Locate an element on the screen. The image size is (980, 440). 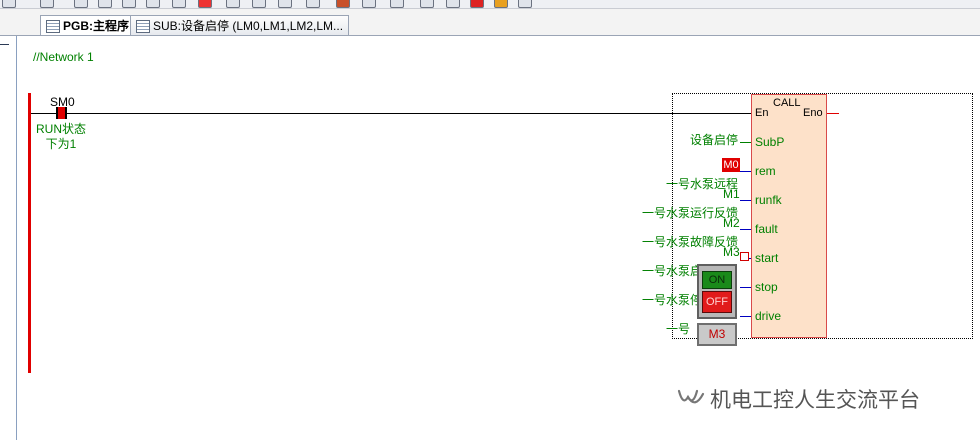
call-block-title: CALL is located at coordinates (787, 103).